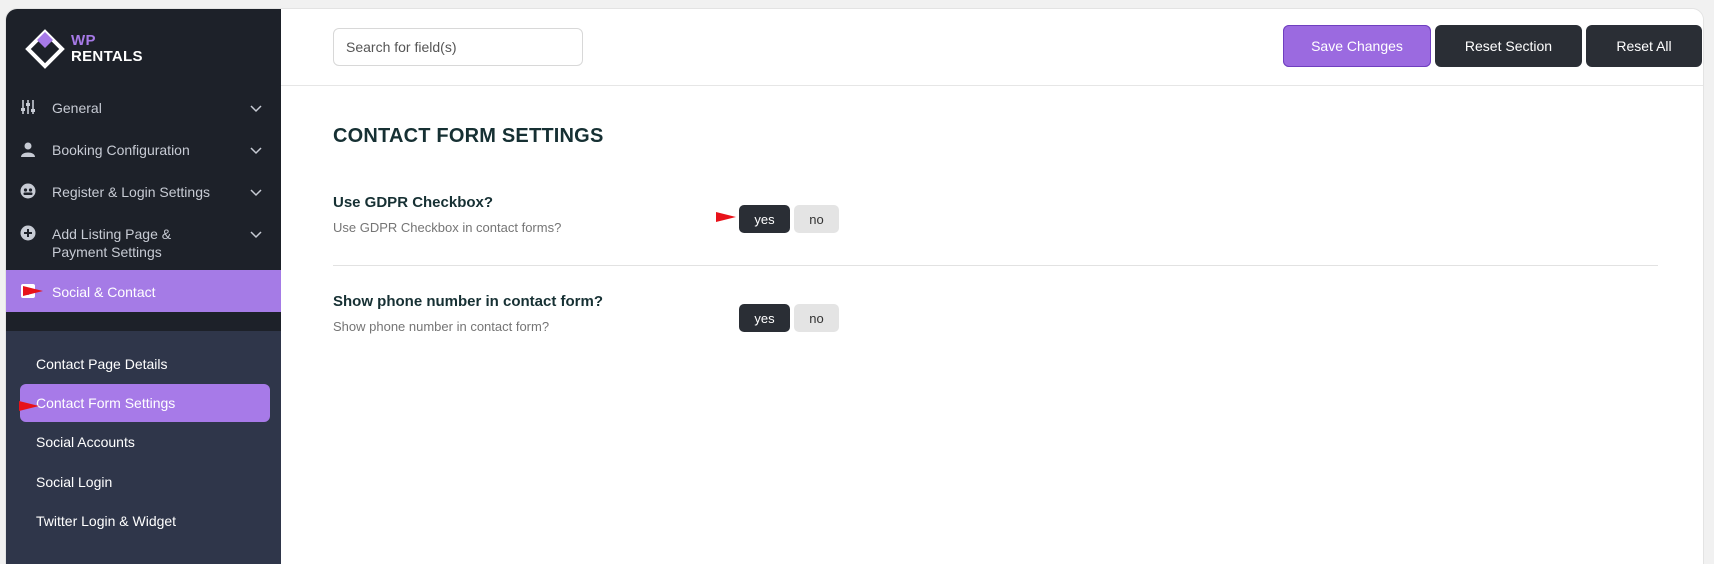 Image resolution: width=1714 pixels, height=564 pixels. What do you see at coordinates (468, 301) in the screenshot?
I see `field-title-phone: Show phone number in contact form?` at bounding box center [468, 301].